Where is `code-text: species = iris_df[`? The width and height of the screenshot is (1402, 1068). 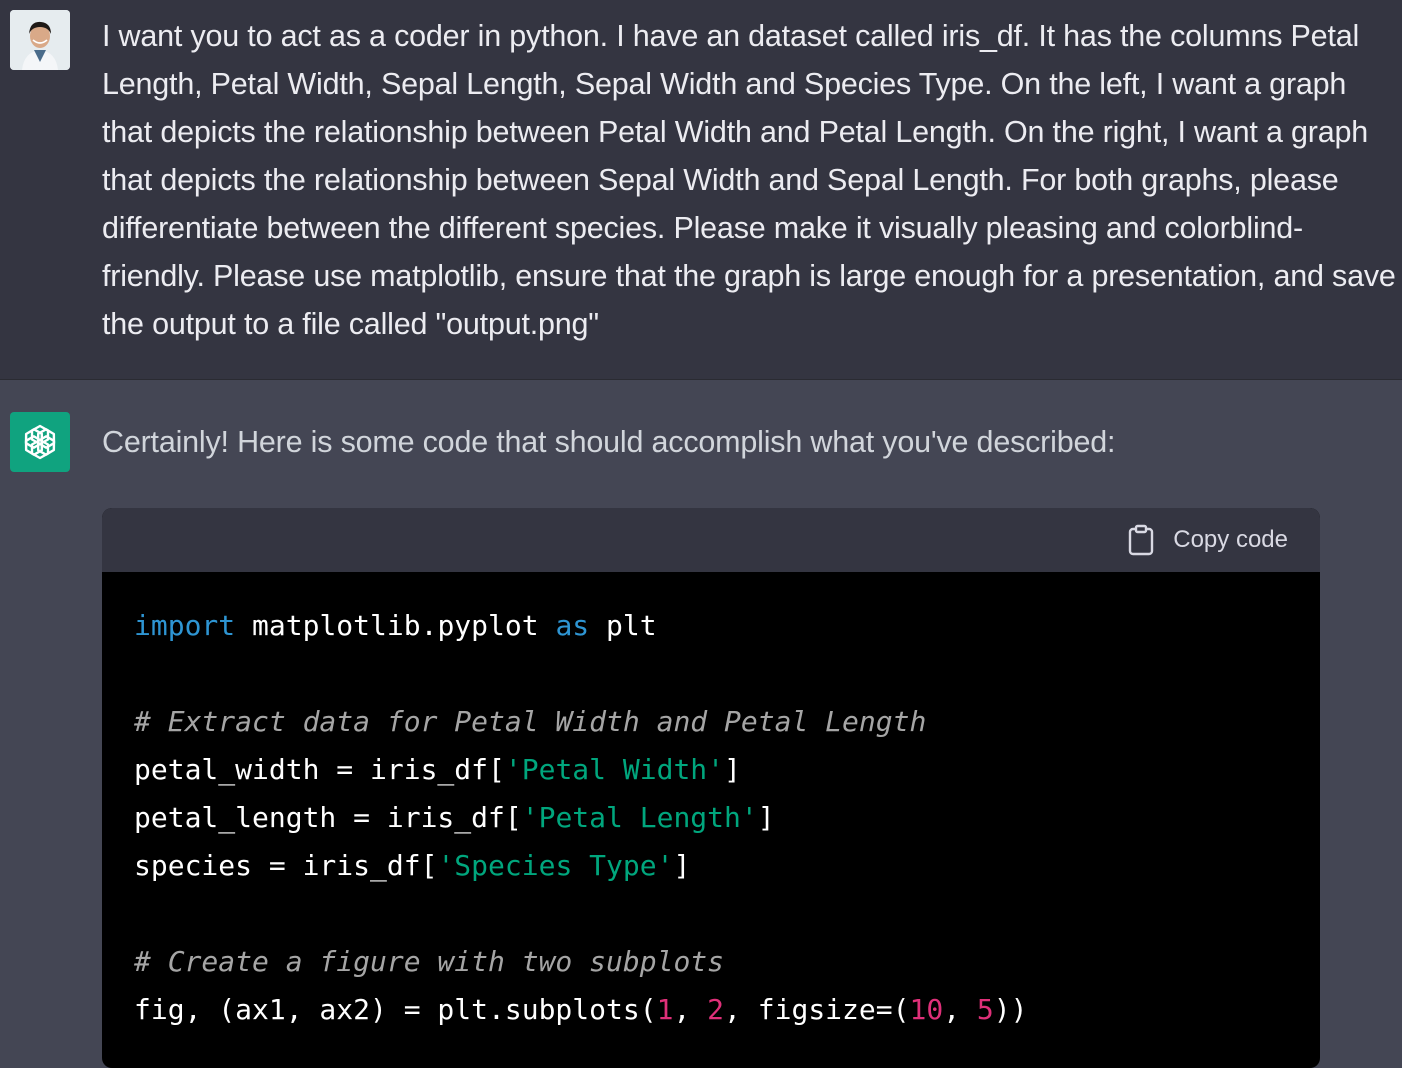 code-text: species = iris_df[ is located at coordinates (286, 865).